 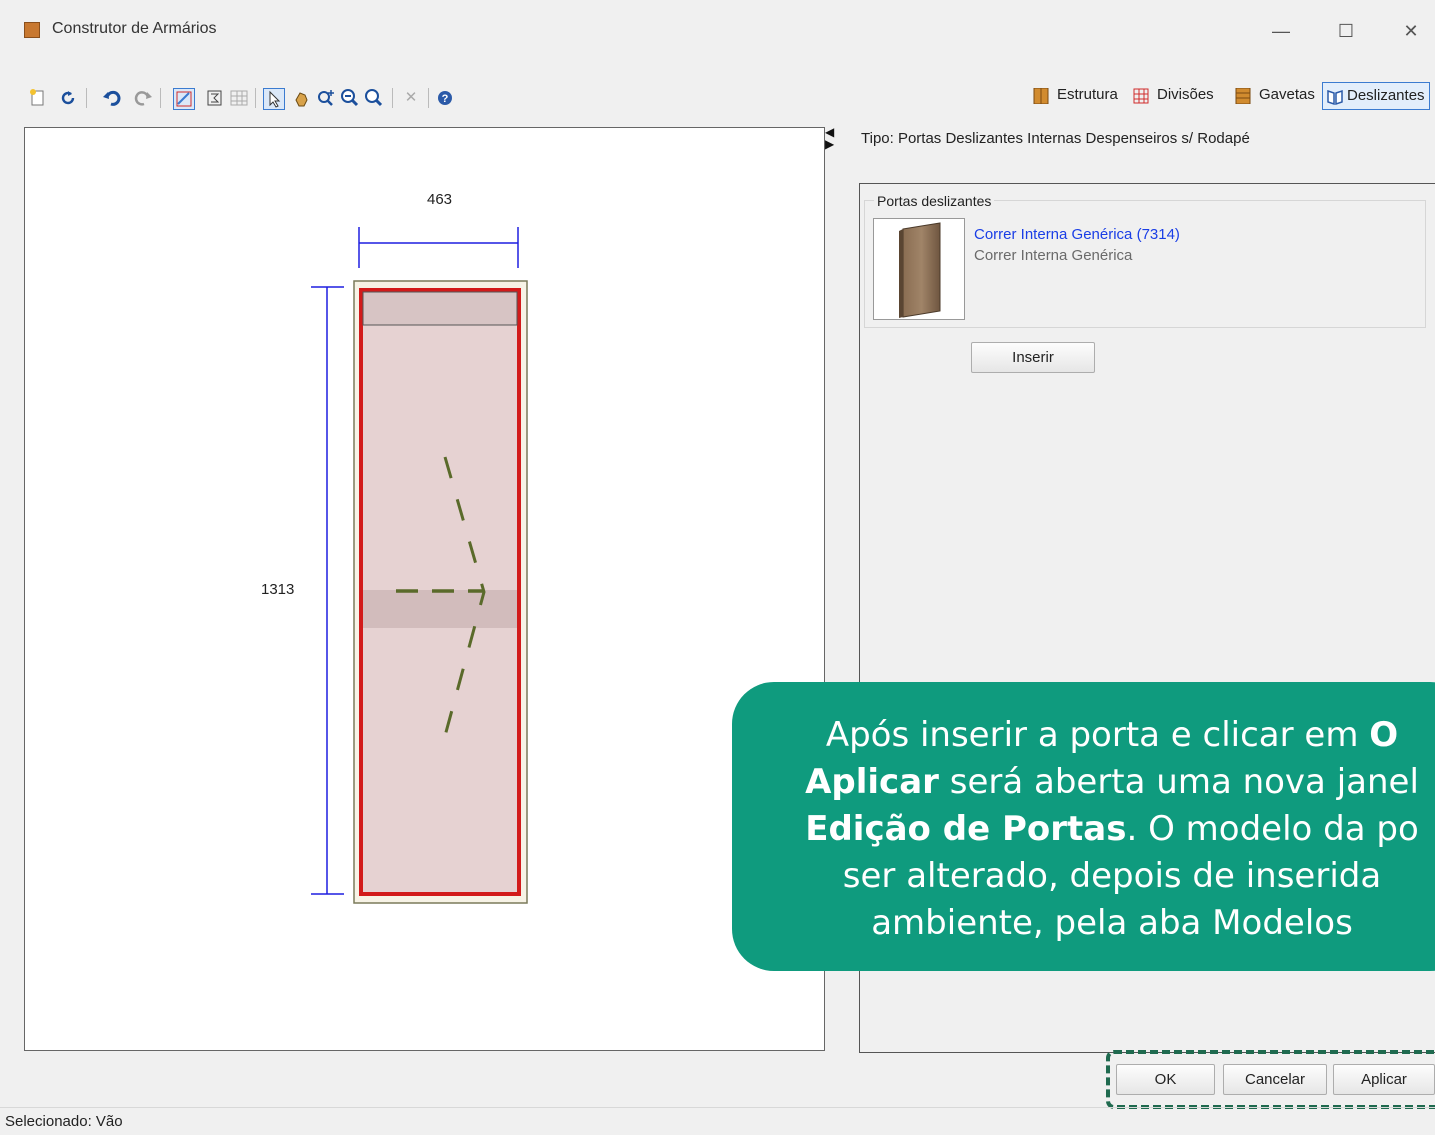 I want to click on door-description: Correr Interna Genérica, so click(x=1053, y=255).